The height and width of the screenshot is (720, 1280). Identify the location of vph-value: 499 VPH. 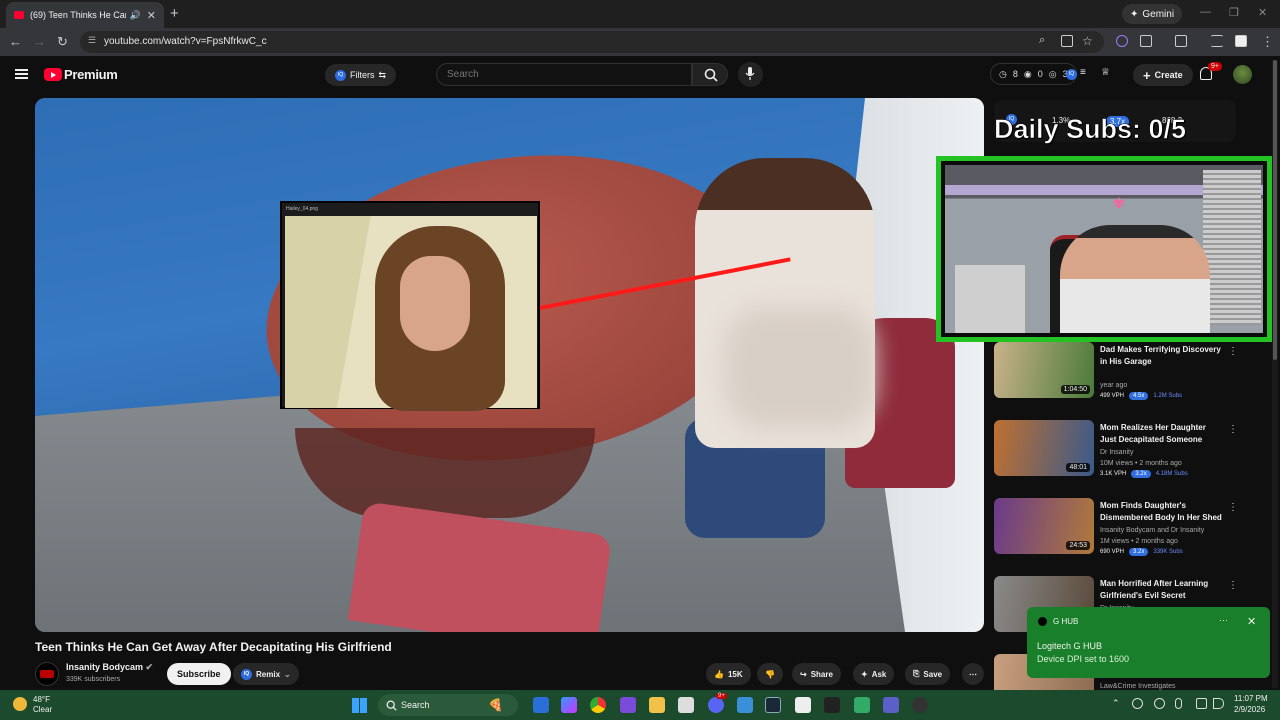
(1112, 396).